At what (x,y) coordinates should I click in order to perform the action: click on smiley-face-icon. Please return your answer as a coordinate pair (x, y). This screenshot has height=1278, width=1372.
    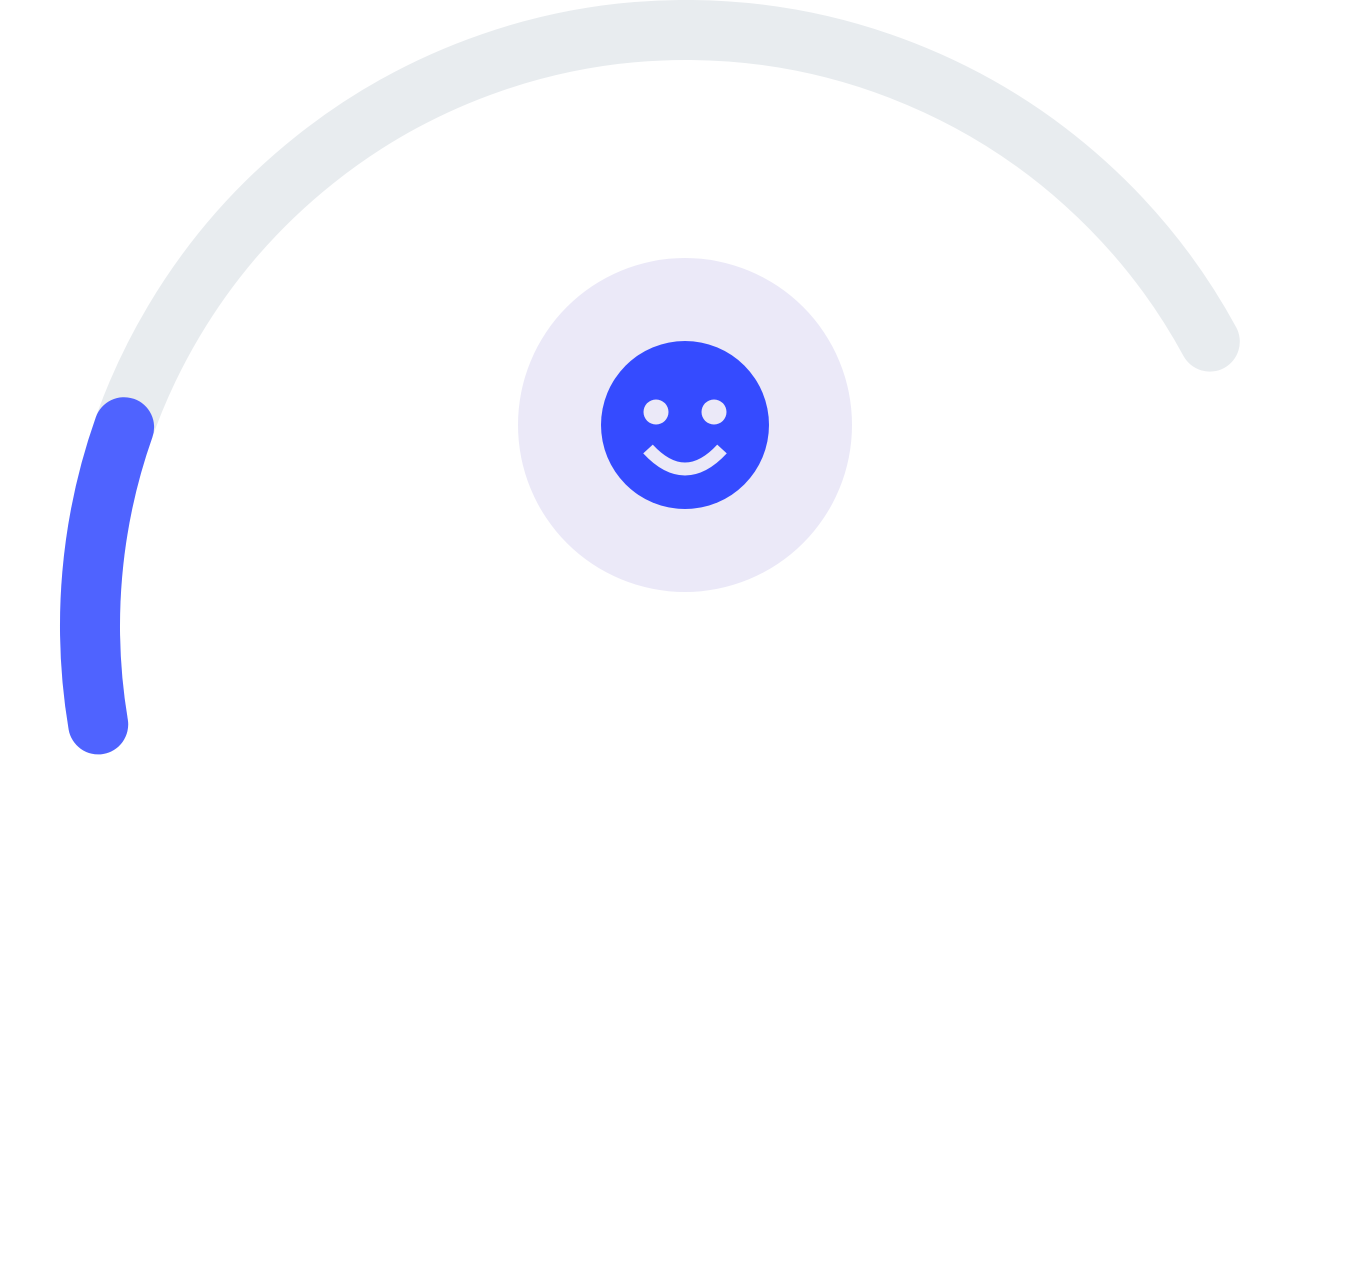
    Looking at the image, I should click on (685, 425).